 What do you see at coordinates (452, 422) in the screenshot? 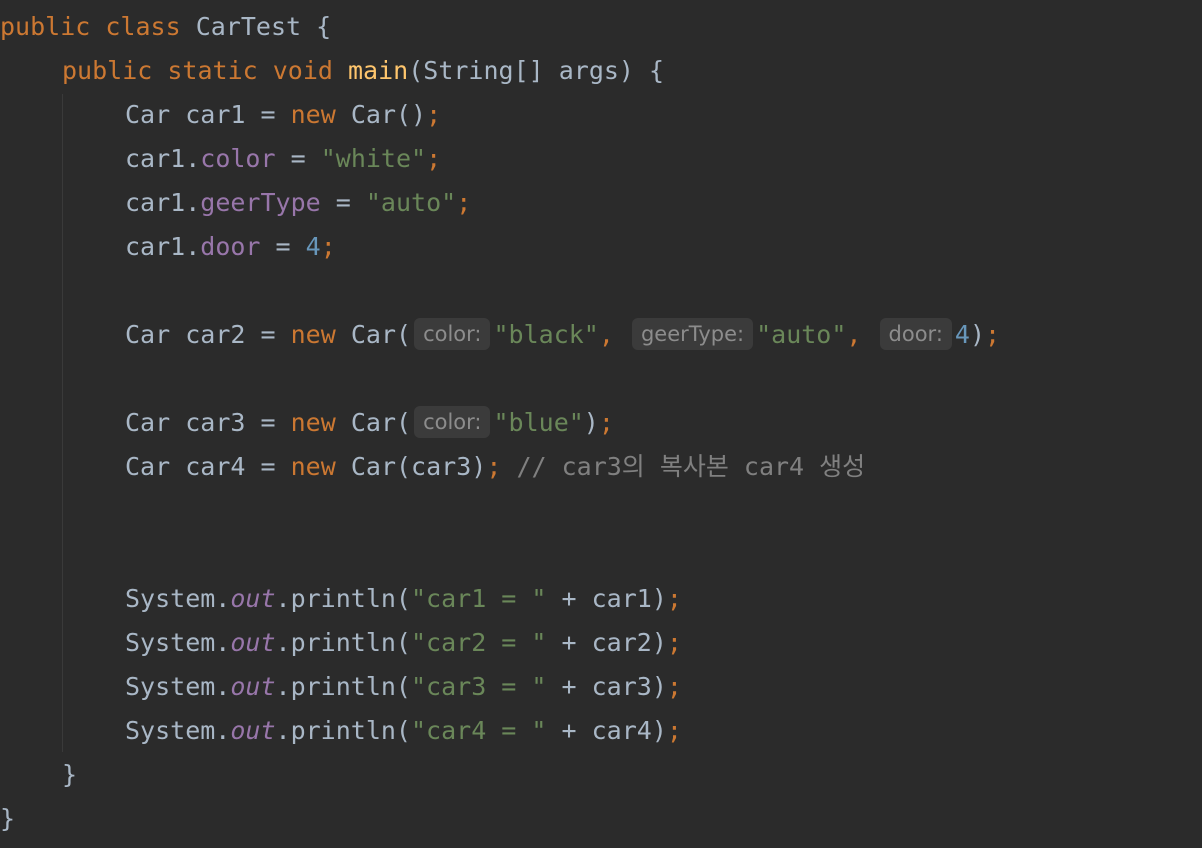
I see `param-hint-color: color:` at bounding box center [452, 422].